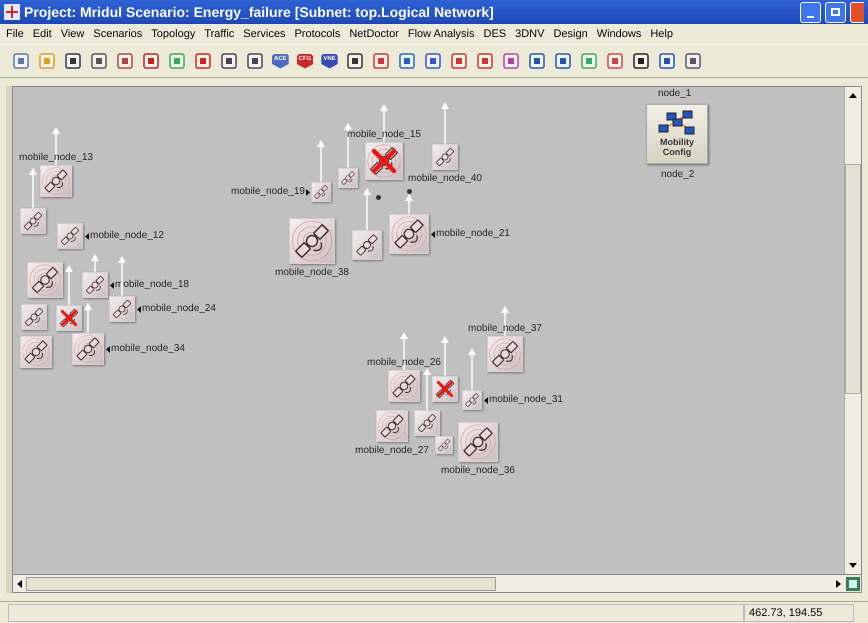 This screenshot has height=623, width=868. Describe the element at coordinates (445, 179) in the screenshot. I see `node-label: mobile_node_40` at that location.